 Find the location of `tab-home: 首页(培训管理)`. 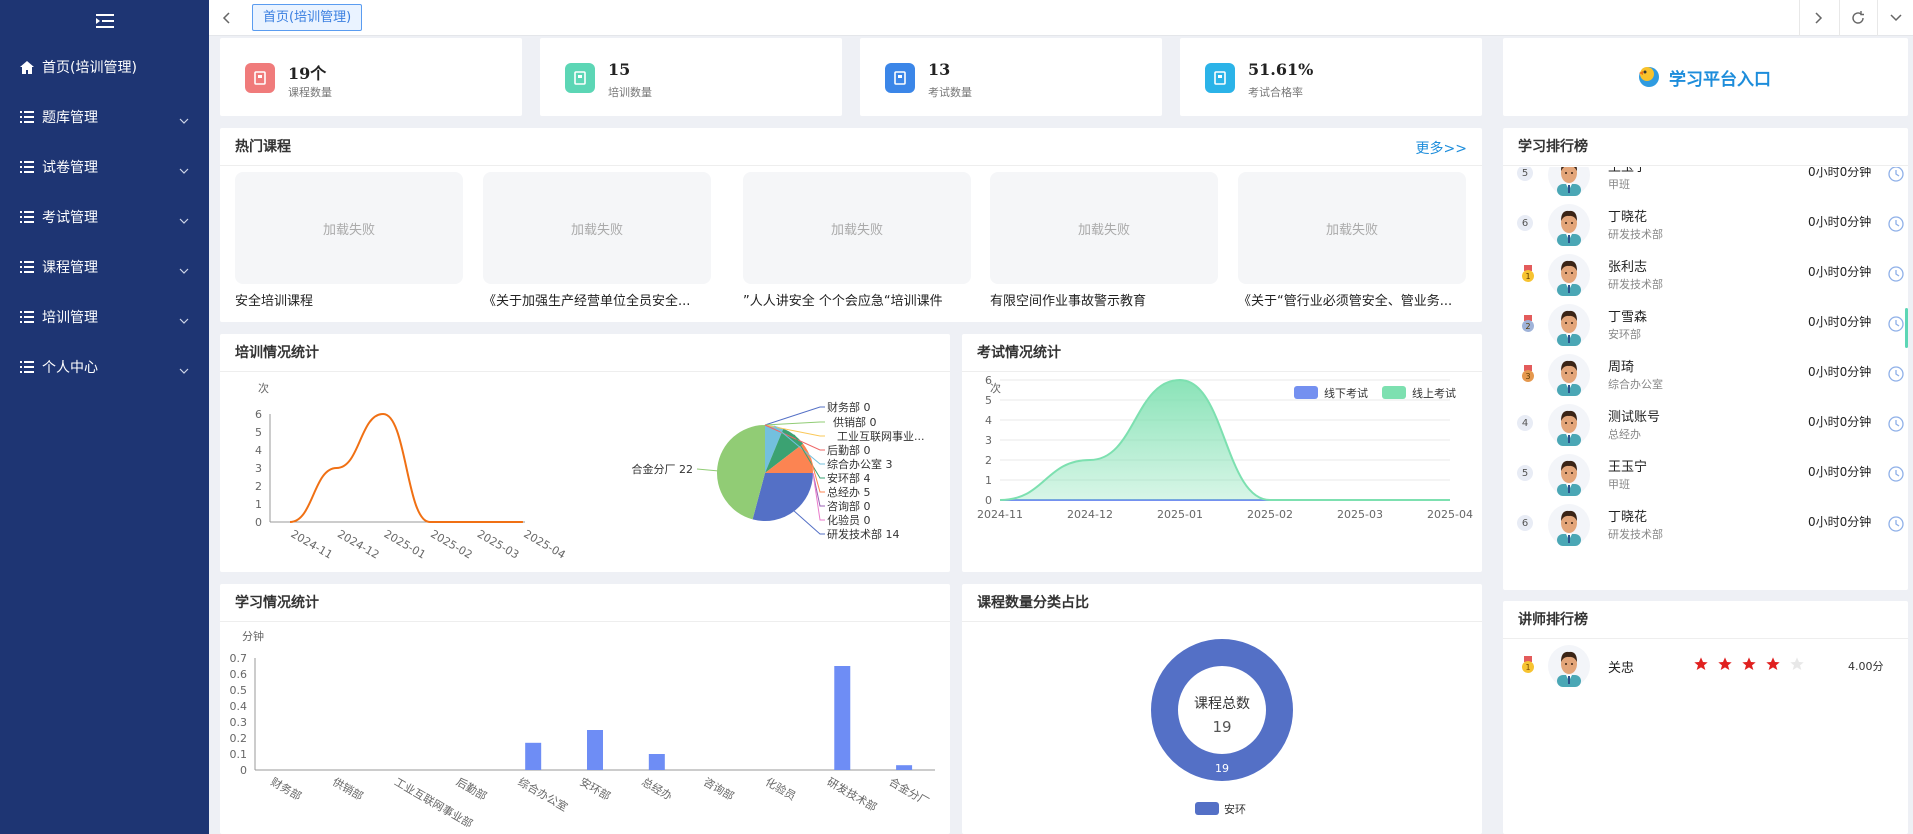

tab-home: 首页(培训管理) is located at coordinates (307, 17).